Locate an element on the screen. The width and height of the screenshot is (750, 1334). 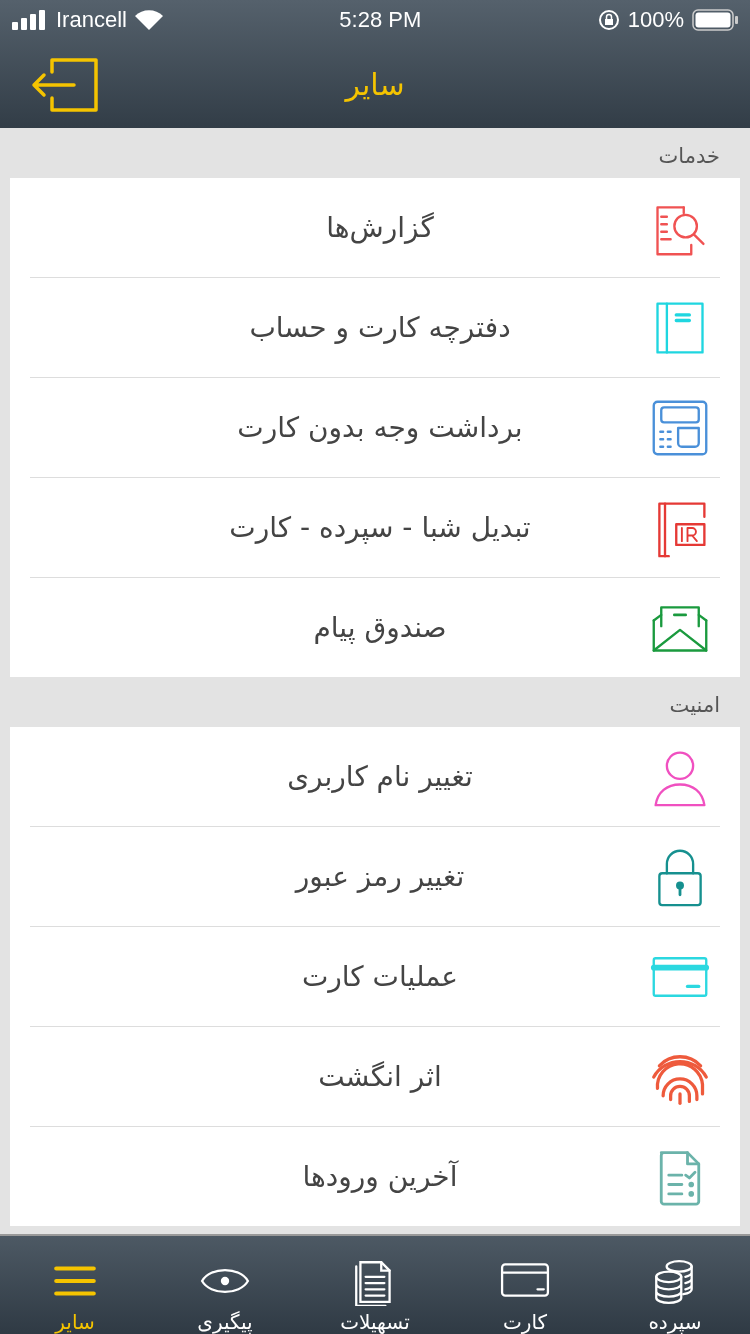
signal-icon is located at coordinates (30, 20).